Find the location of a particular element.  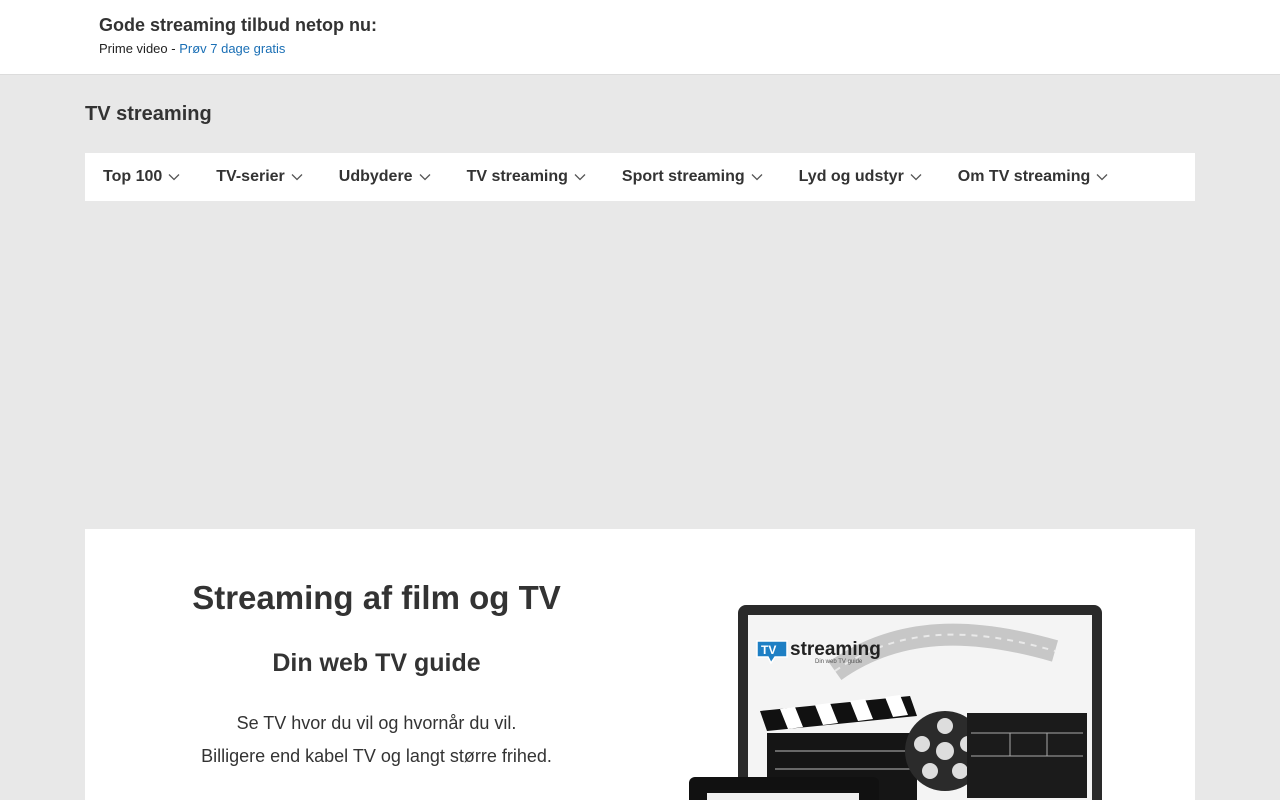

hero-illustration: TV streaming Din web TV guide is located at coordinates (900, 700).